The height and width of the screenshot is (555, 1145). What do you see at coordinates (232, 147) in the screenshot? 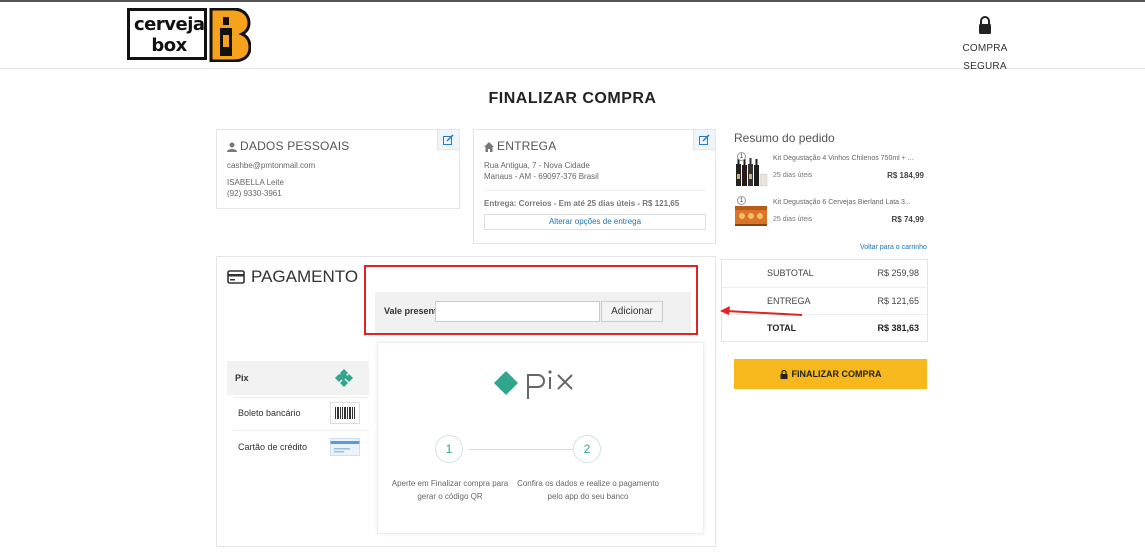
I see `user-icon` at bounding box center [232, 147].